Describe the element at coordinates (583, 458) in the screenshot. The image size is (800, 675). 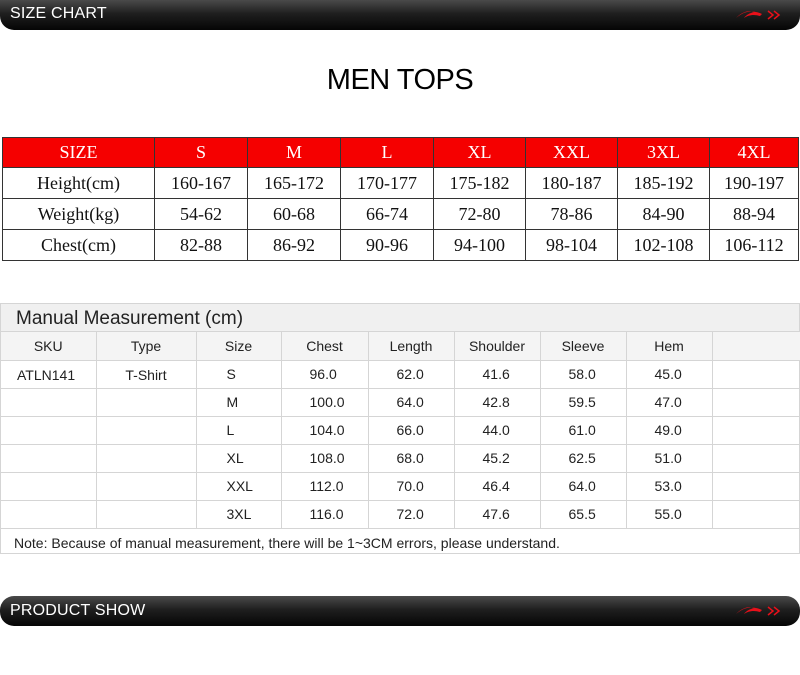
I see `table-cell: 62.5` at that location.